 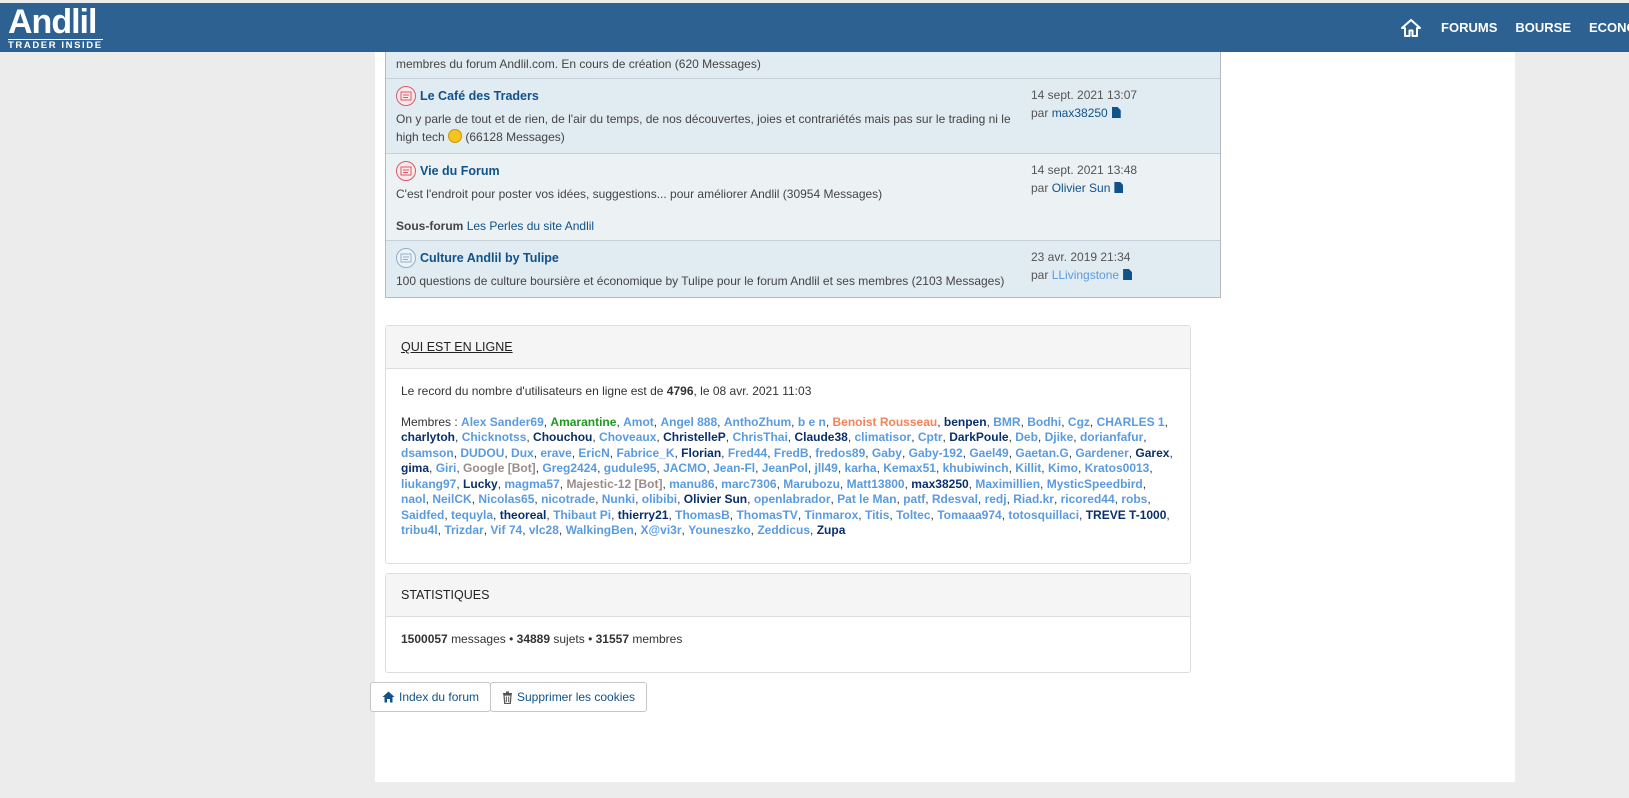 What do you see at coordinates (1412, 28) in the screenshot?
I see `home-icon` at bounding box center [1412, 28].